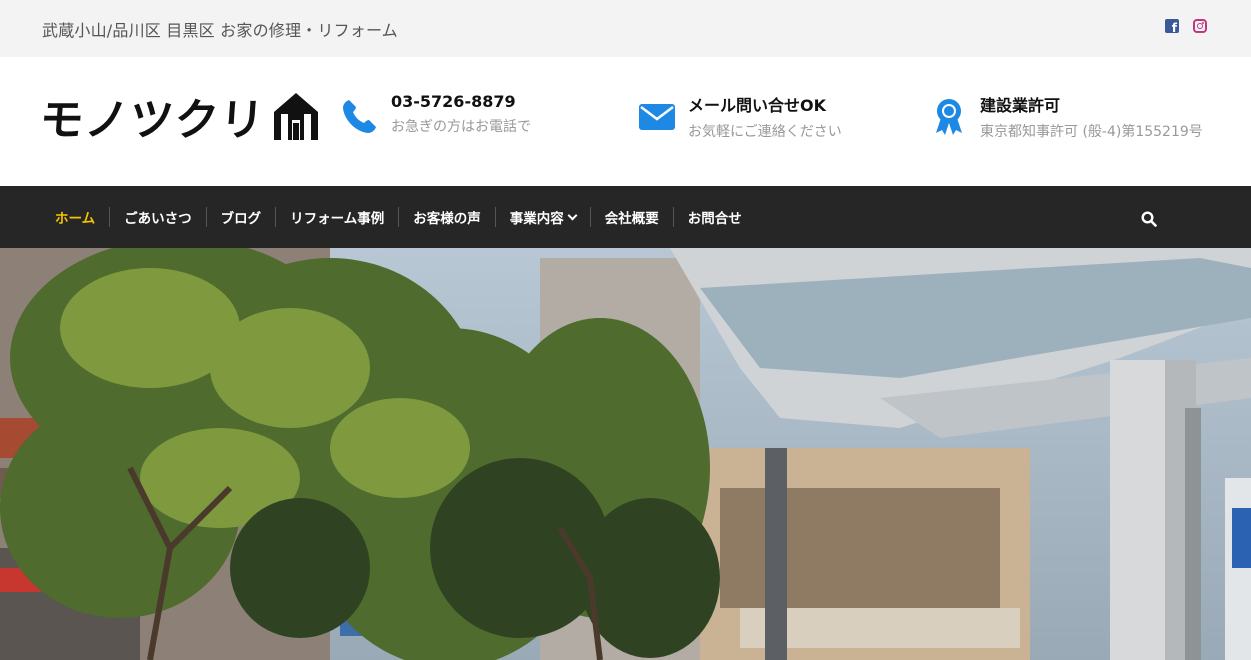 The width and height of the screenshot is (1251, 660). What do you see at coordinates (765, 132) in the screenshot?
I see `mail-subtext: お気軽にご連絡ください` at bounding box center [765, 132].